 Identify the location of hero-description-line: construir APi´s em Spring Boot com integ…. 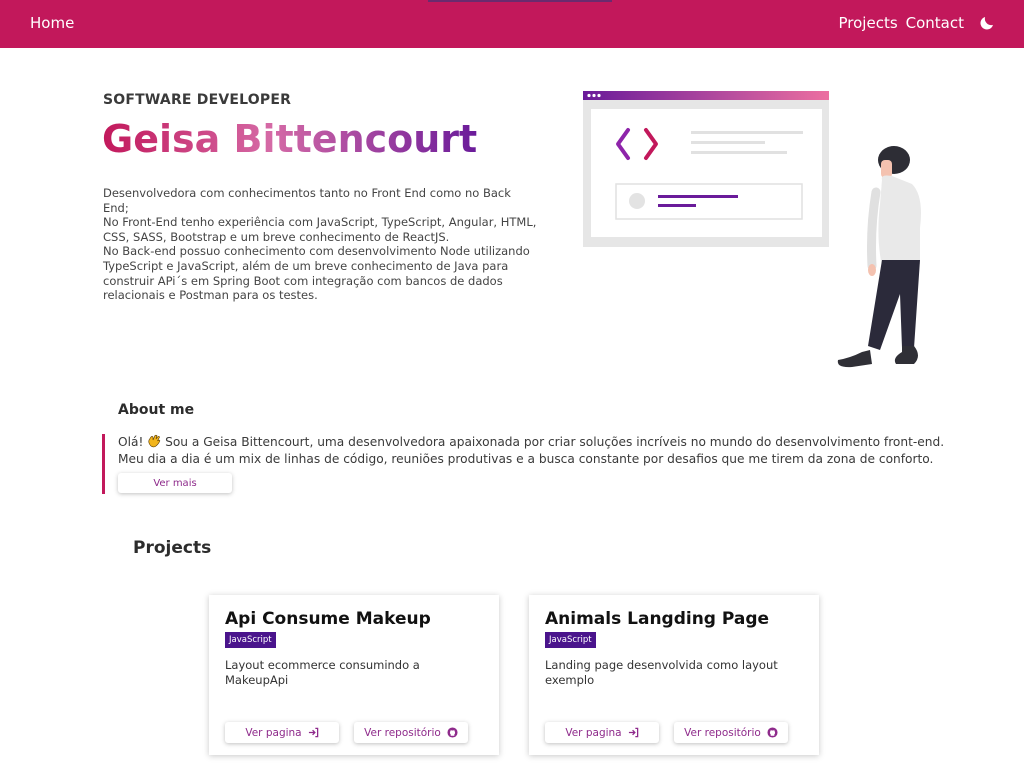
(303, 280).